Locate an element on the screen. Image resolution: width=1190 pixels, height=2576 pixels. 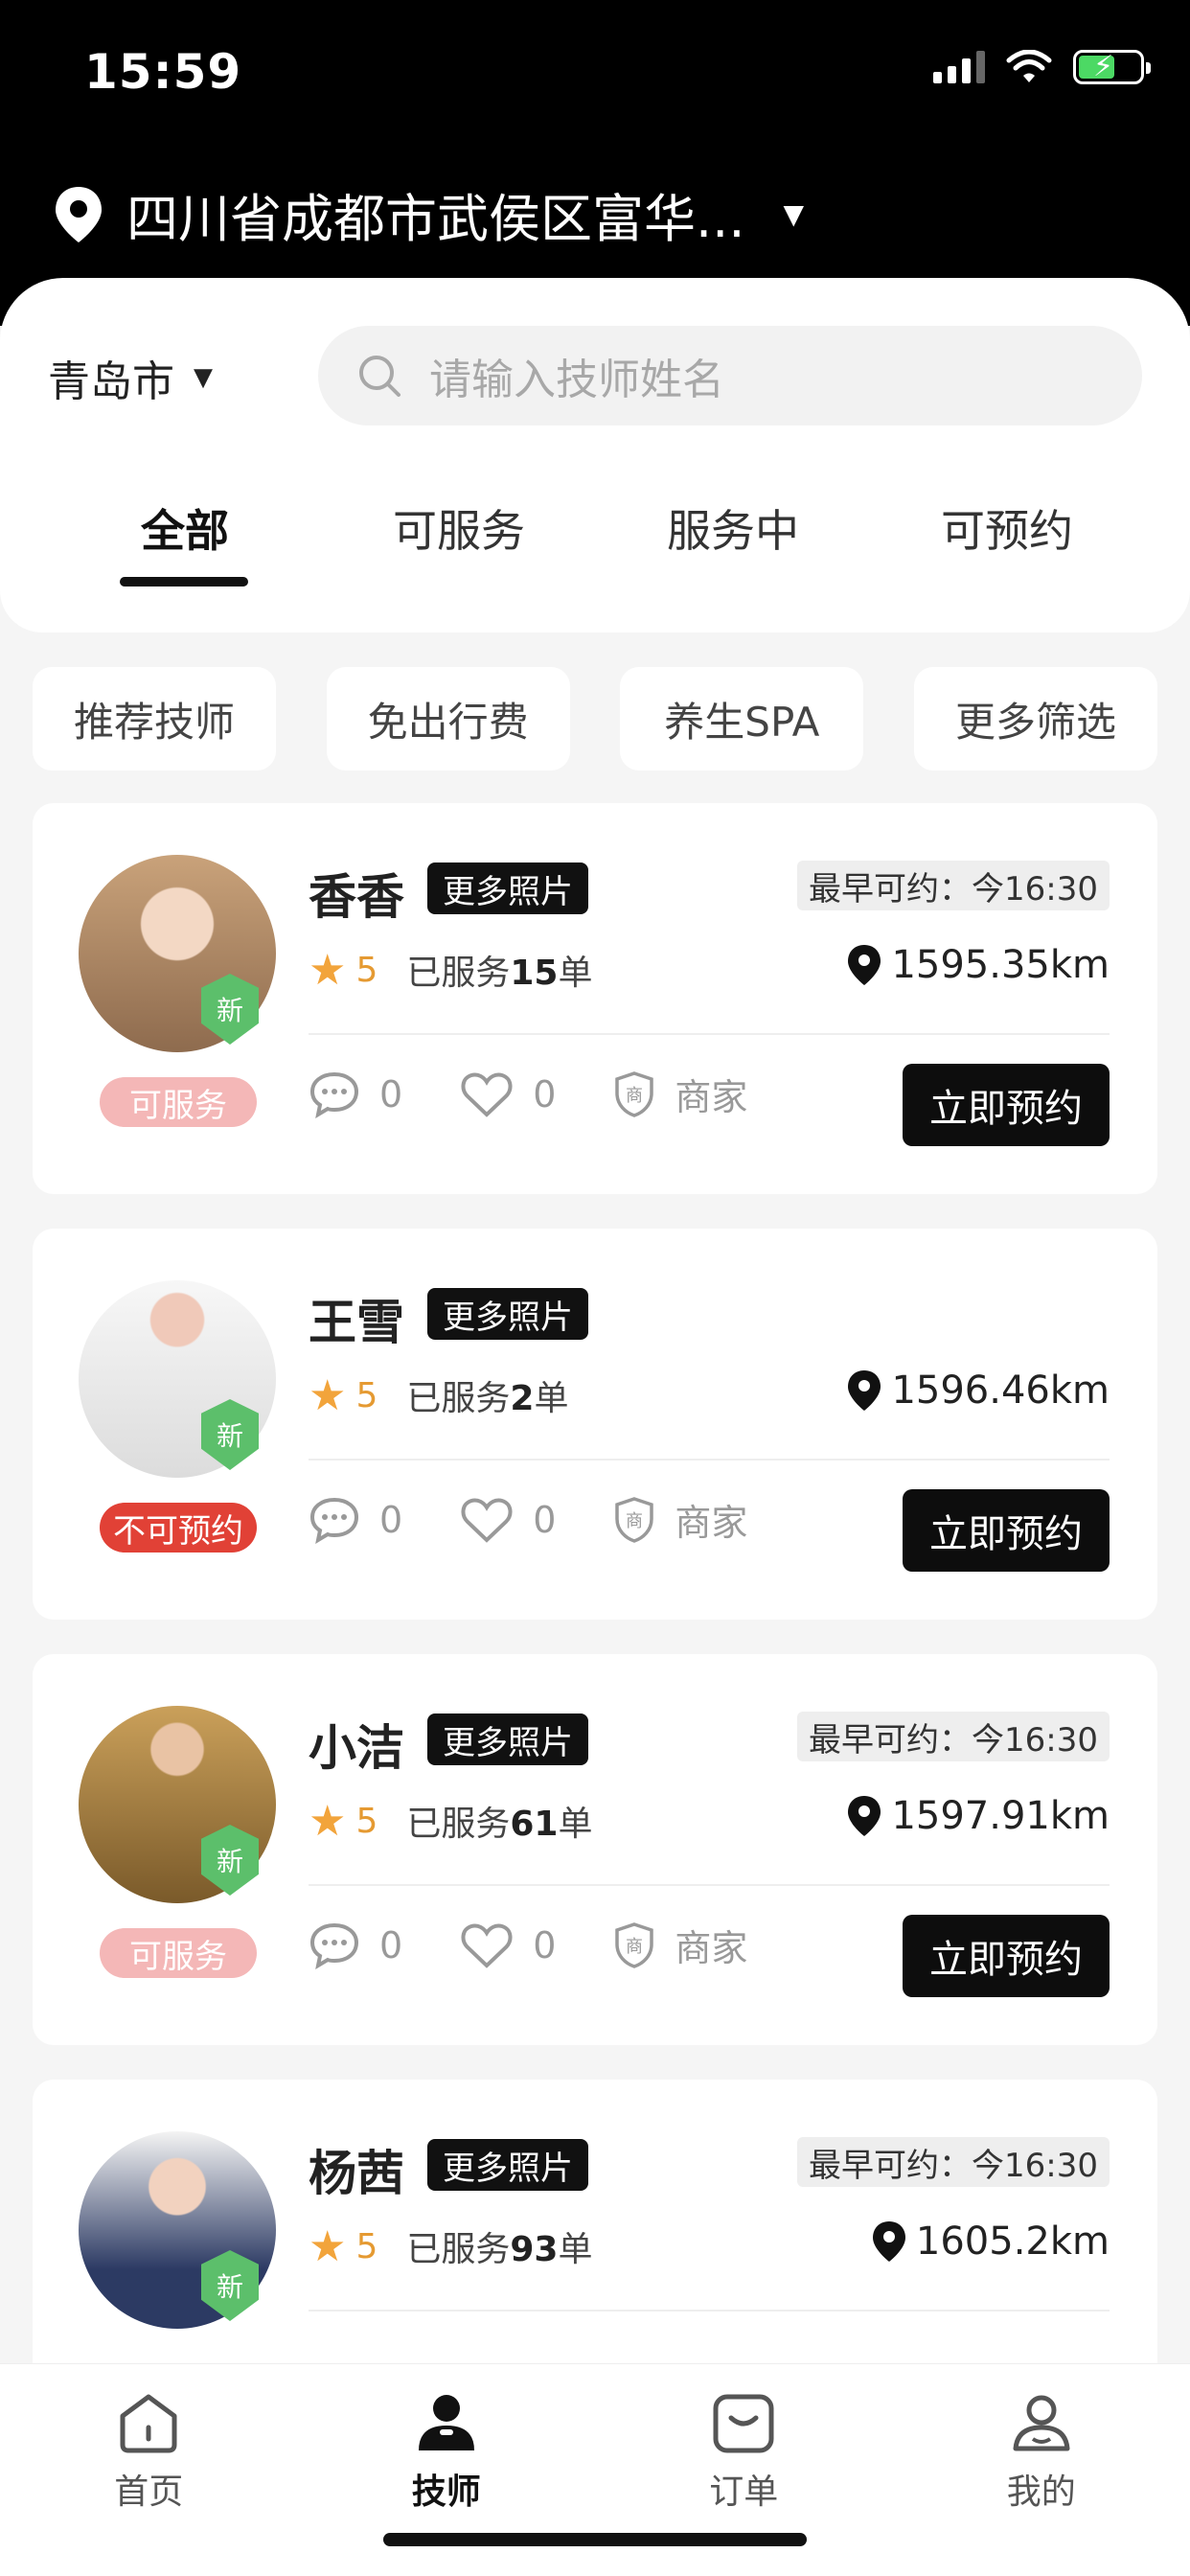
status-time: 15:59 is located at coordinates (163, 72).